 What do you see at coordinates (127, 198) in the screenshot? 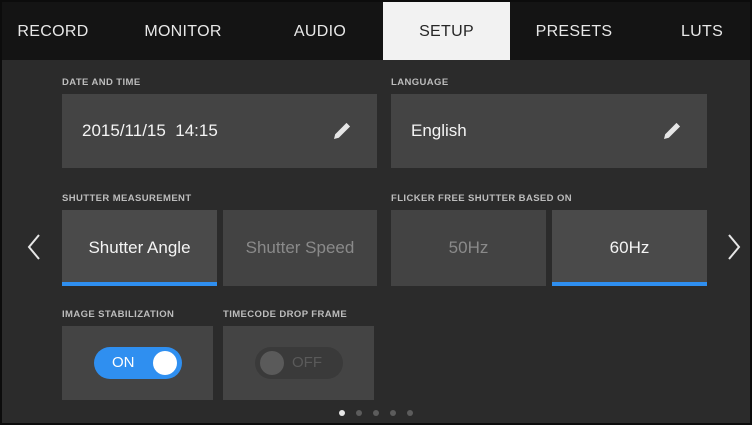
I see `shutter-measurement-label: SHUTTER MEASUREMENT` at bounding box center [127, 198].